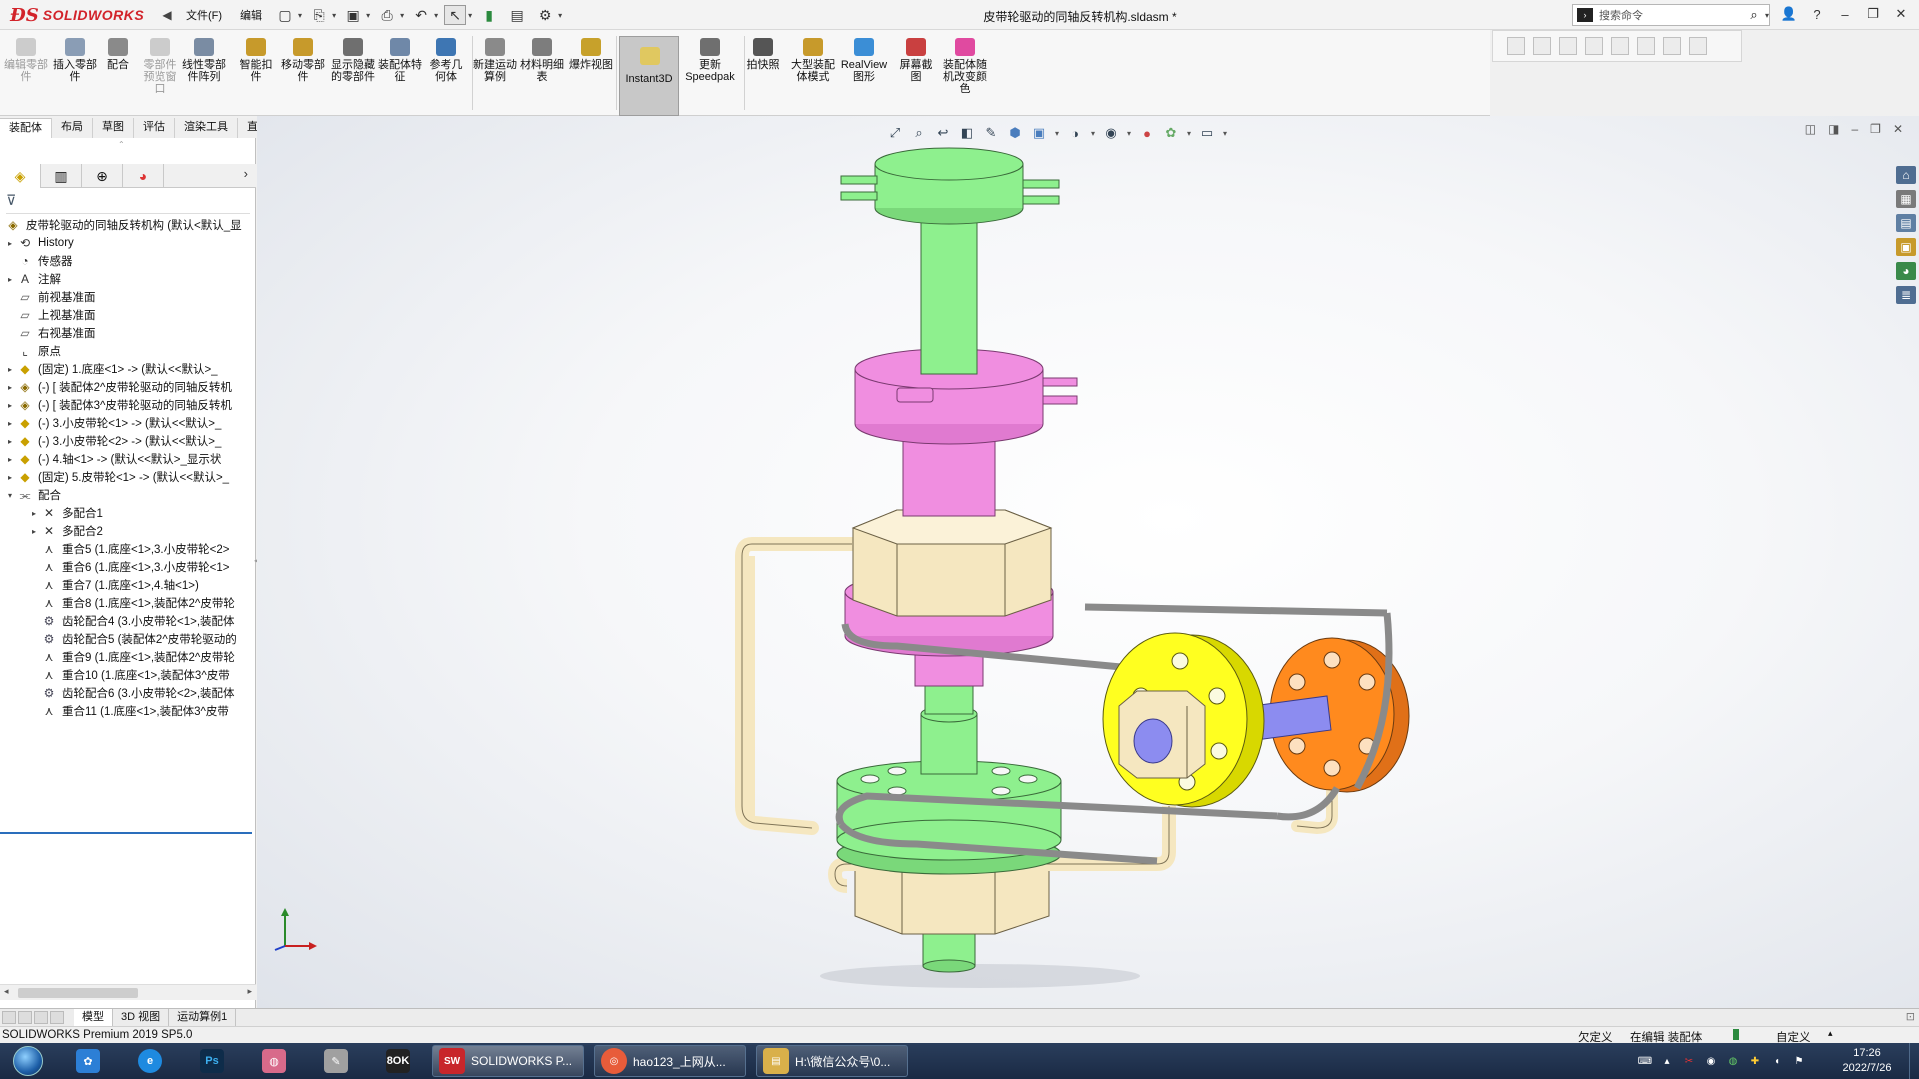 This screenshot has height=1079, width=1919. Describe the element at coordinates (400, 74) in the screenshot. I see `command-button: 装配体特征` at that location.